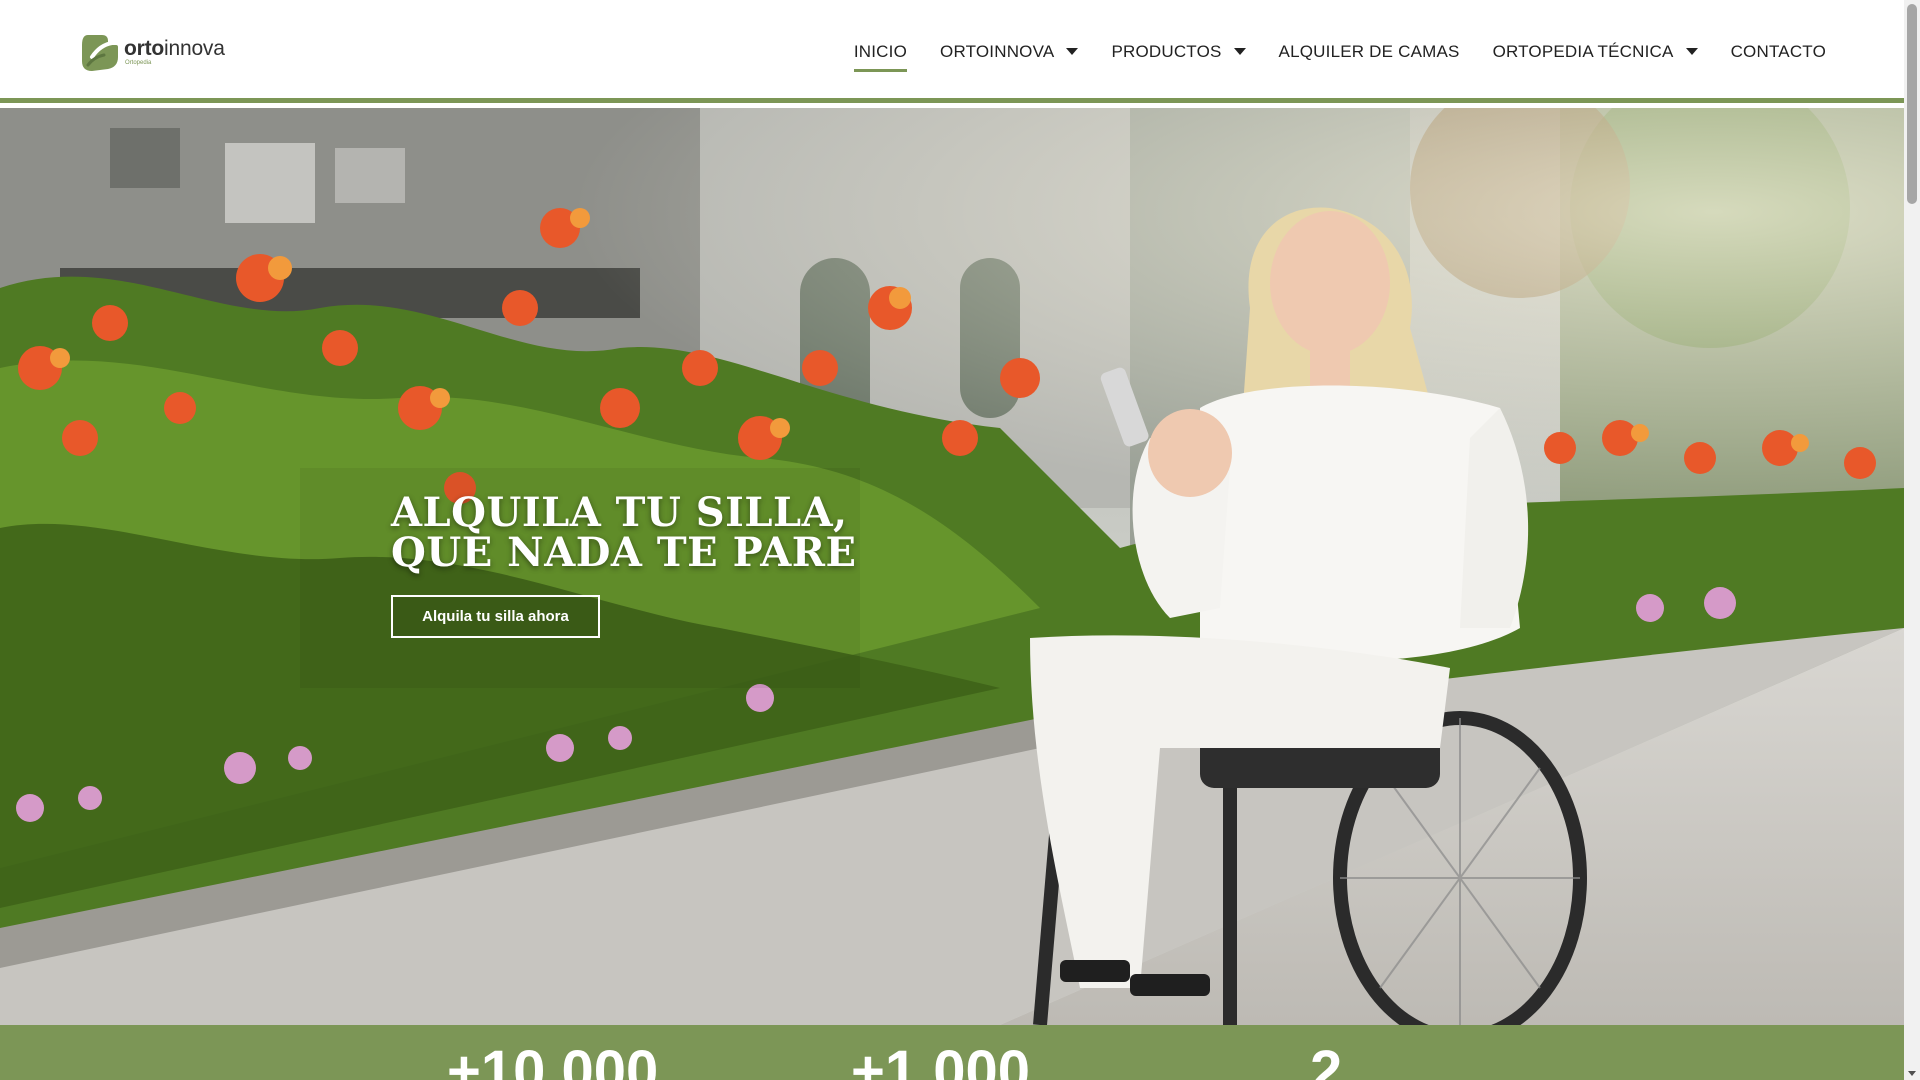 This screenshot has width=1920, height=1080. Describe the element at coordinates (1912, 540) in the screenshot. I see `page-scrollbar` at that location.